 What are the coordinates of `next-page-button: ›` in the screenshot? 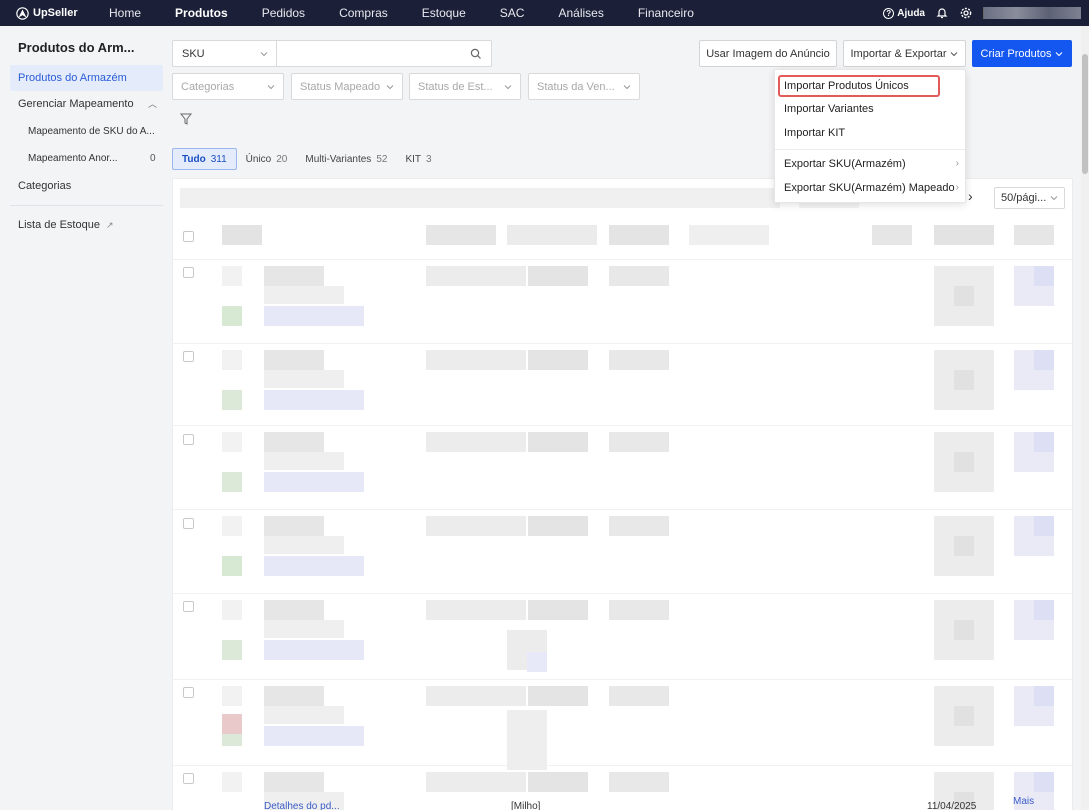 It's located at (970, 196).